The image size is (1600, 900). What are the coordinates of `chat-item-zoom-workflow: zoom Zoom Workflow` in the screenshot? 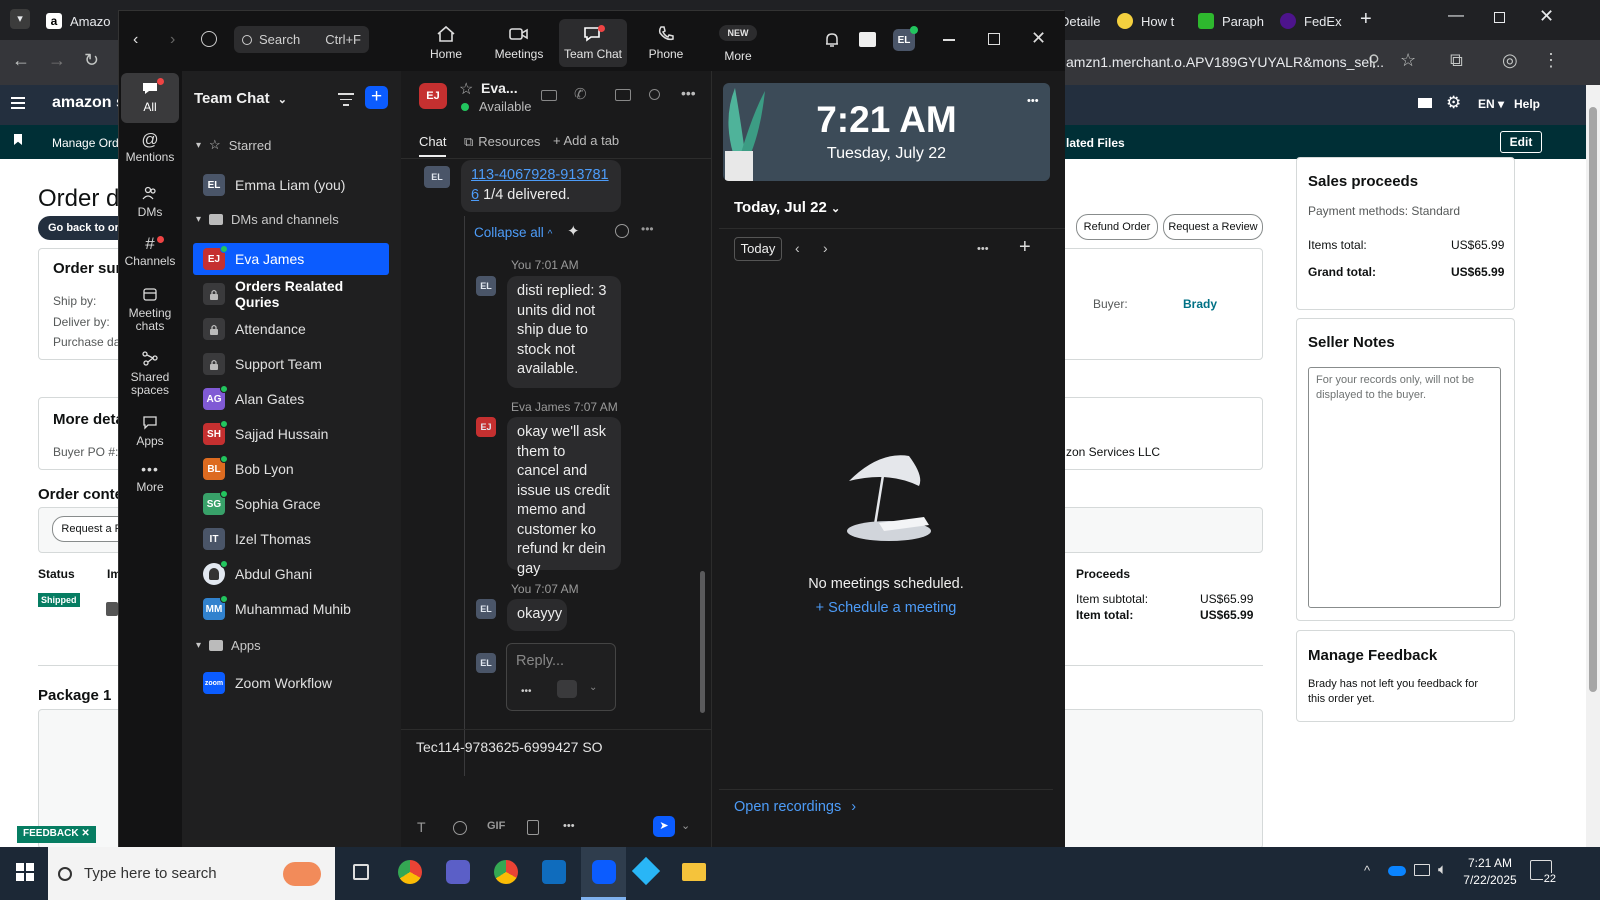 It's located at (291, 683).